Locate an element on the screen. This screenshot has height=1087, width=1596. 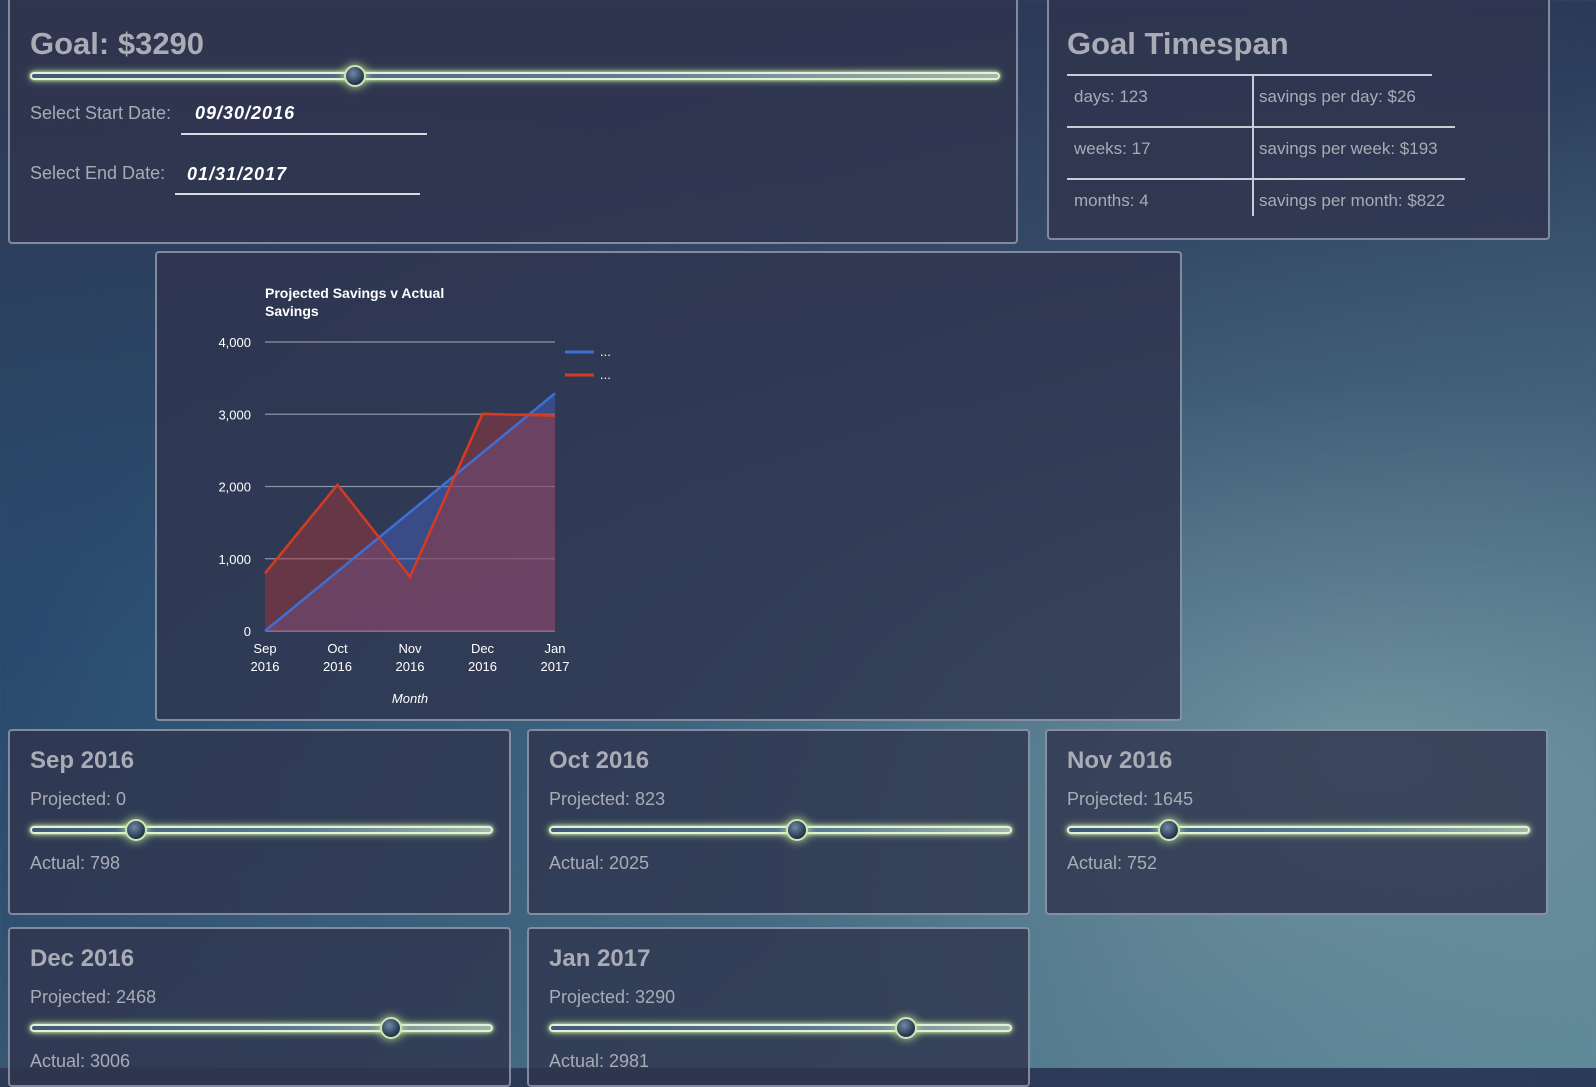
month-card-dec-2016: Dec 2016 Projected: 2468 Actual: 3006 is located at coordinates (259, 1007).